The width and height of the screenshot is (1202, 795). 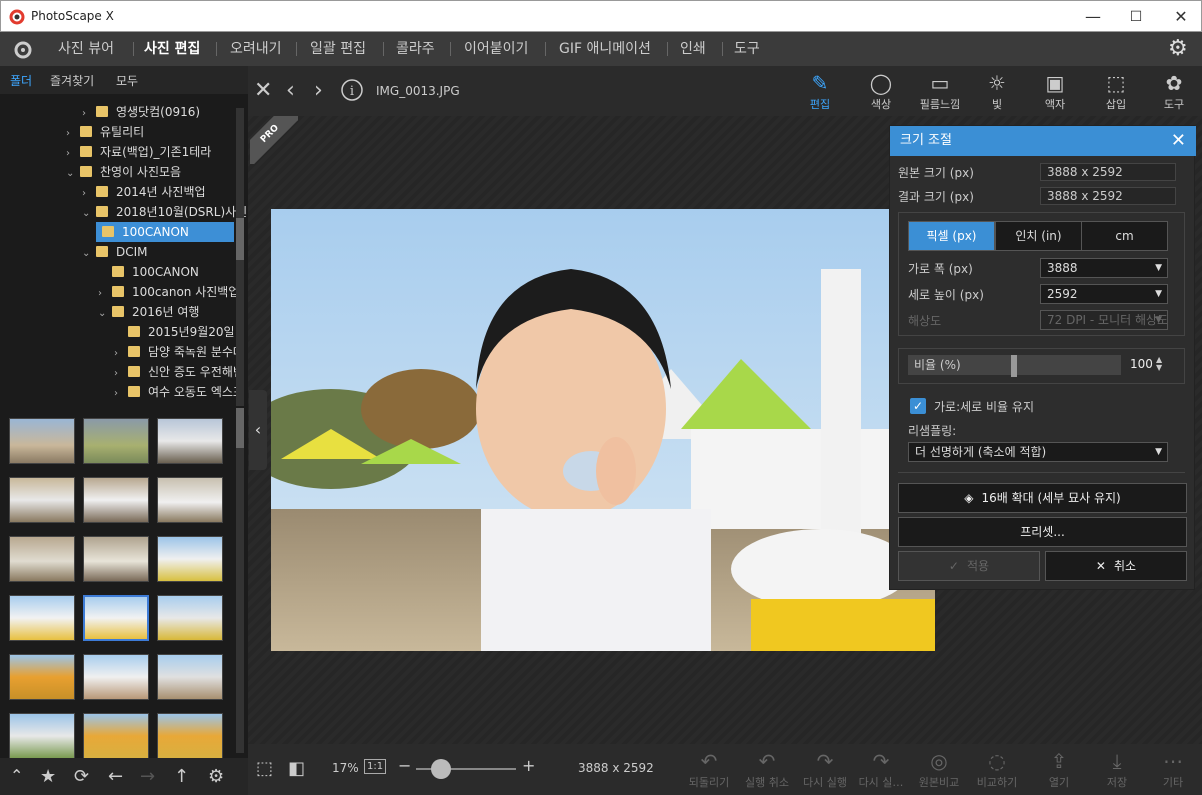 I want to click on settings-icon: ⚙, so click(x=216, y=776).